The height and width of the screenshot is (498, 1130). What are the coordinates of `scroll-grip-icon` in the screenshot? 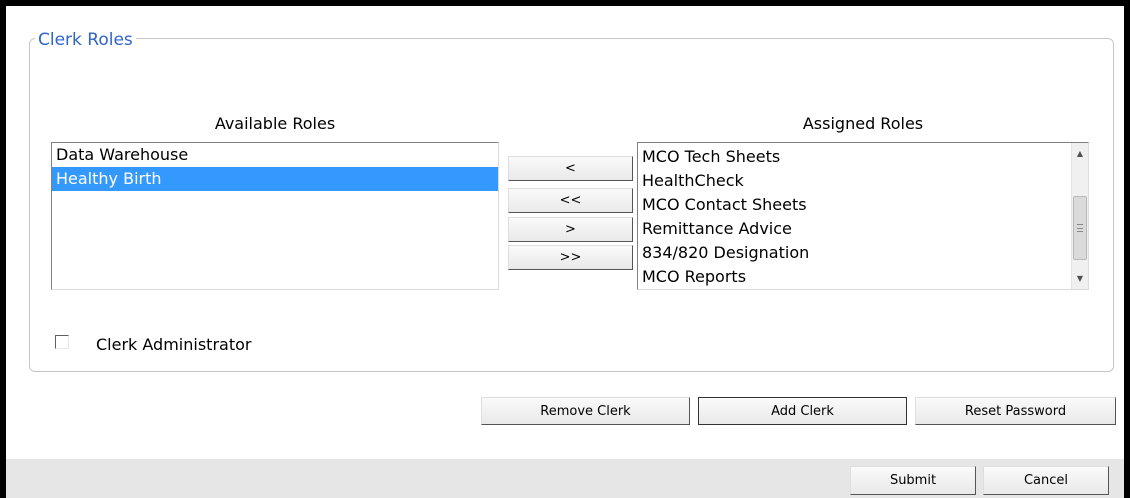 It's located at (1080, 228).